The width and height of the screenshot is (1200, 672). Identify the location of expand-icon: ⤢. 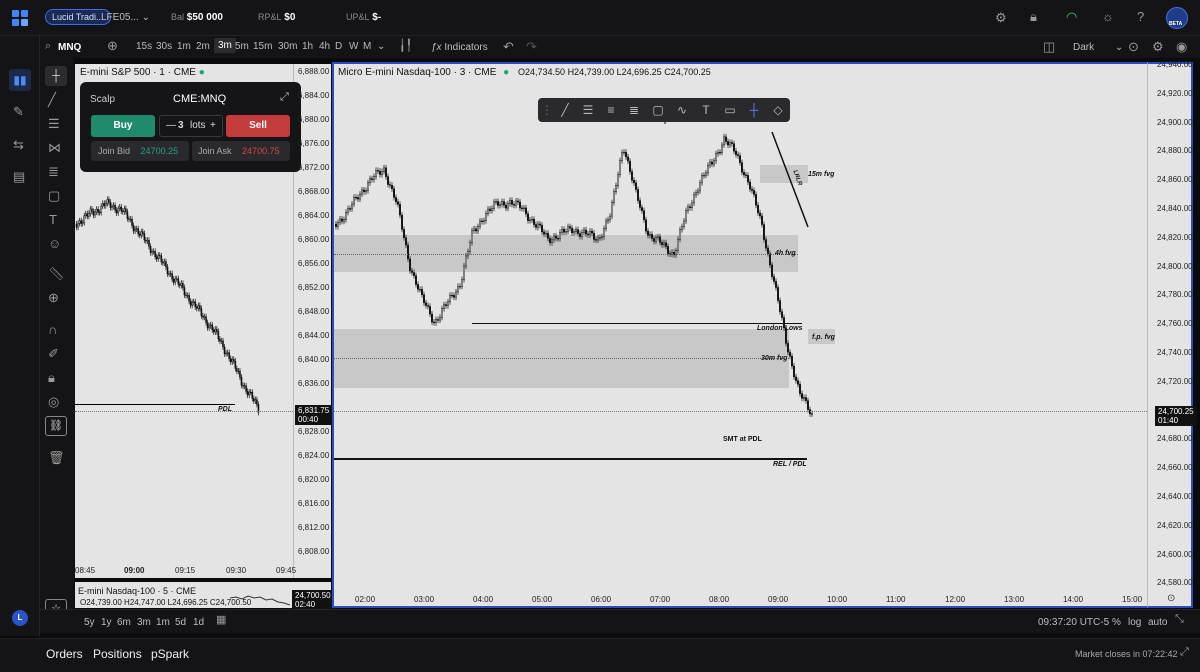
(284, 97).